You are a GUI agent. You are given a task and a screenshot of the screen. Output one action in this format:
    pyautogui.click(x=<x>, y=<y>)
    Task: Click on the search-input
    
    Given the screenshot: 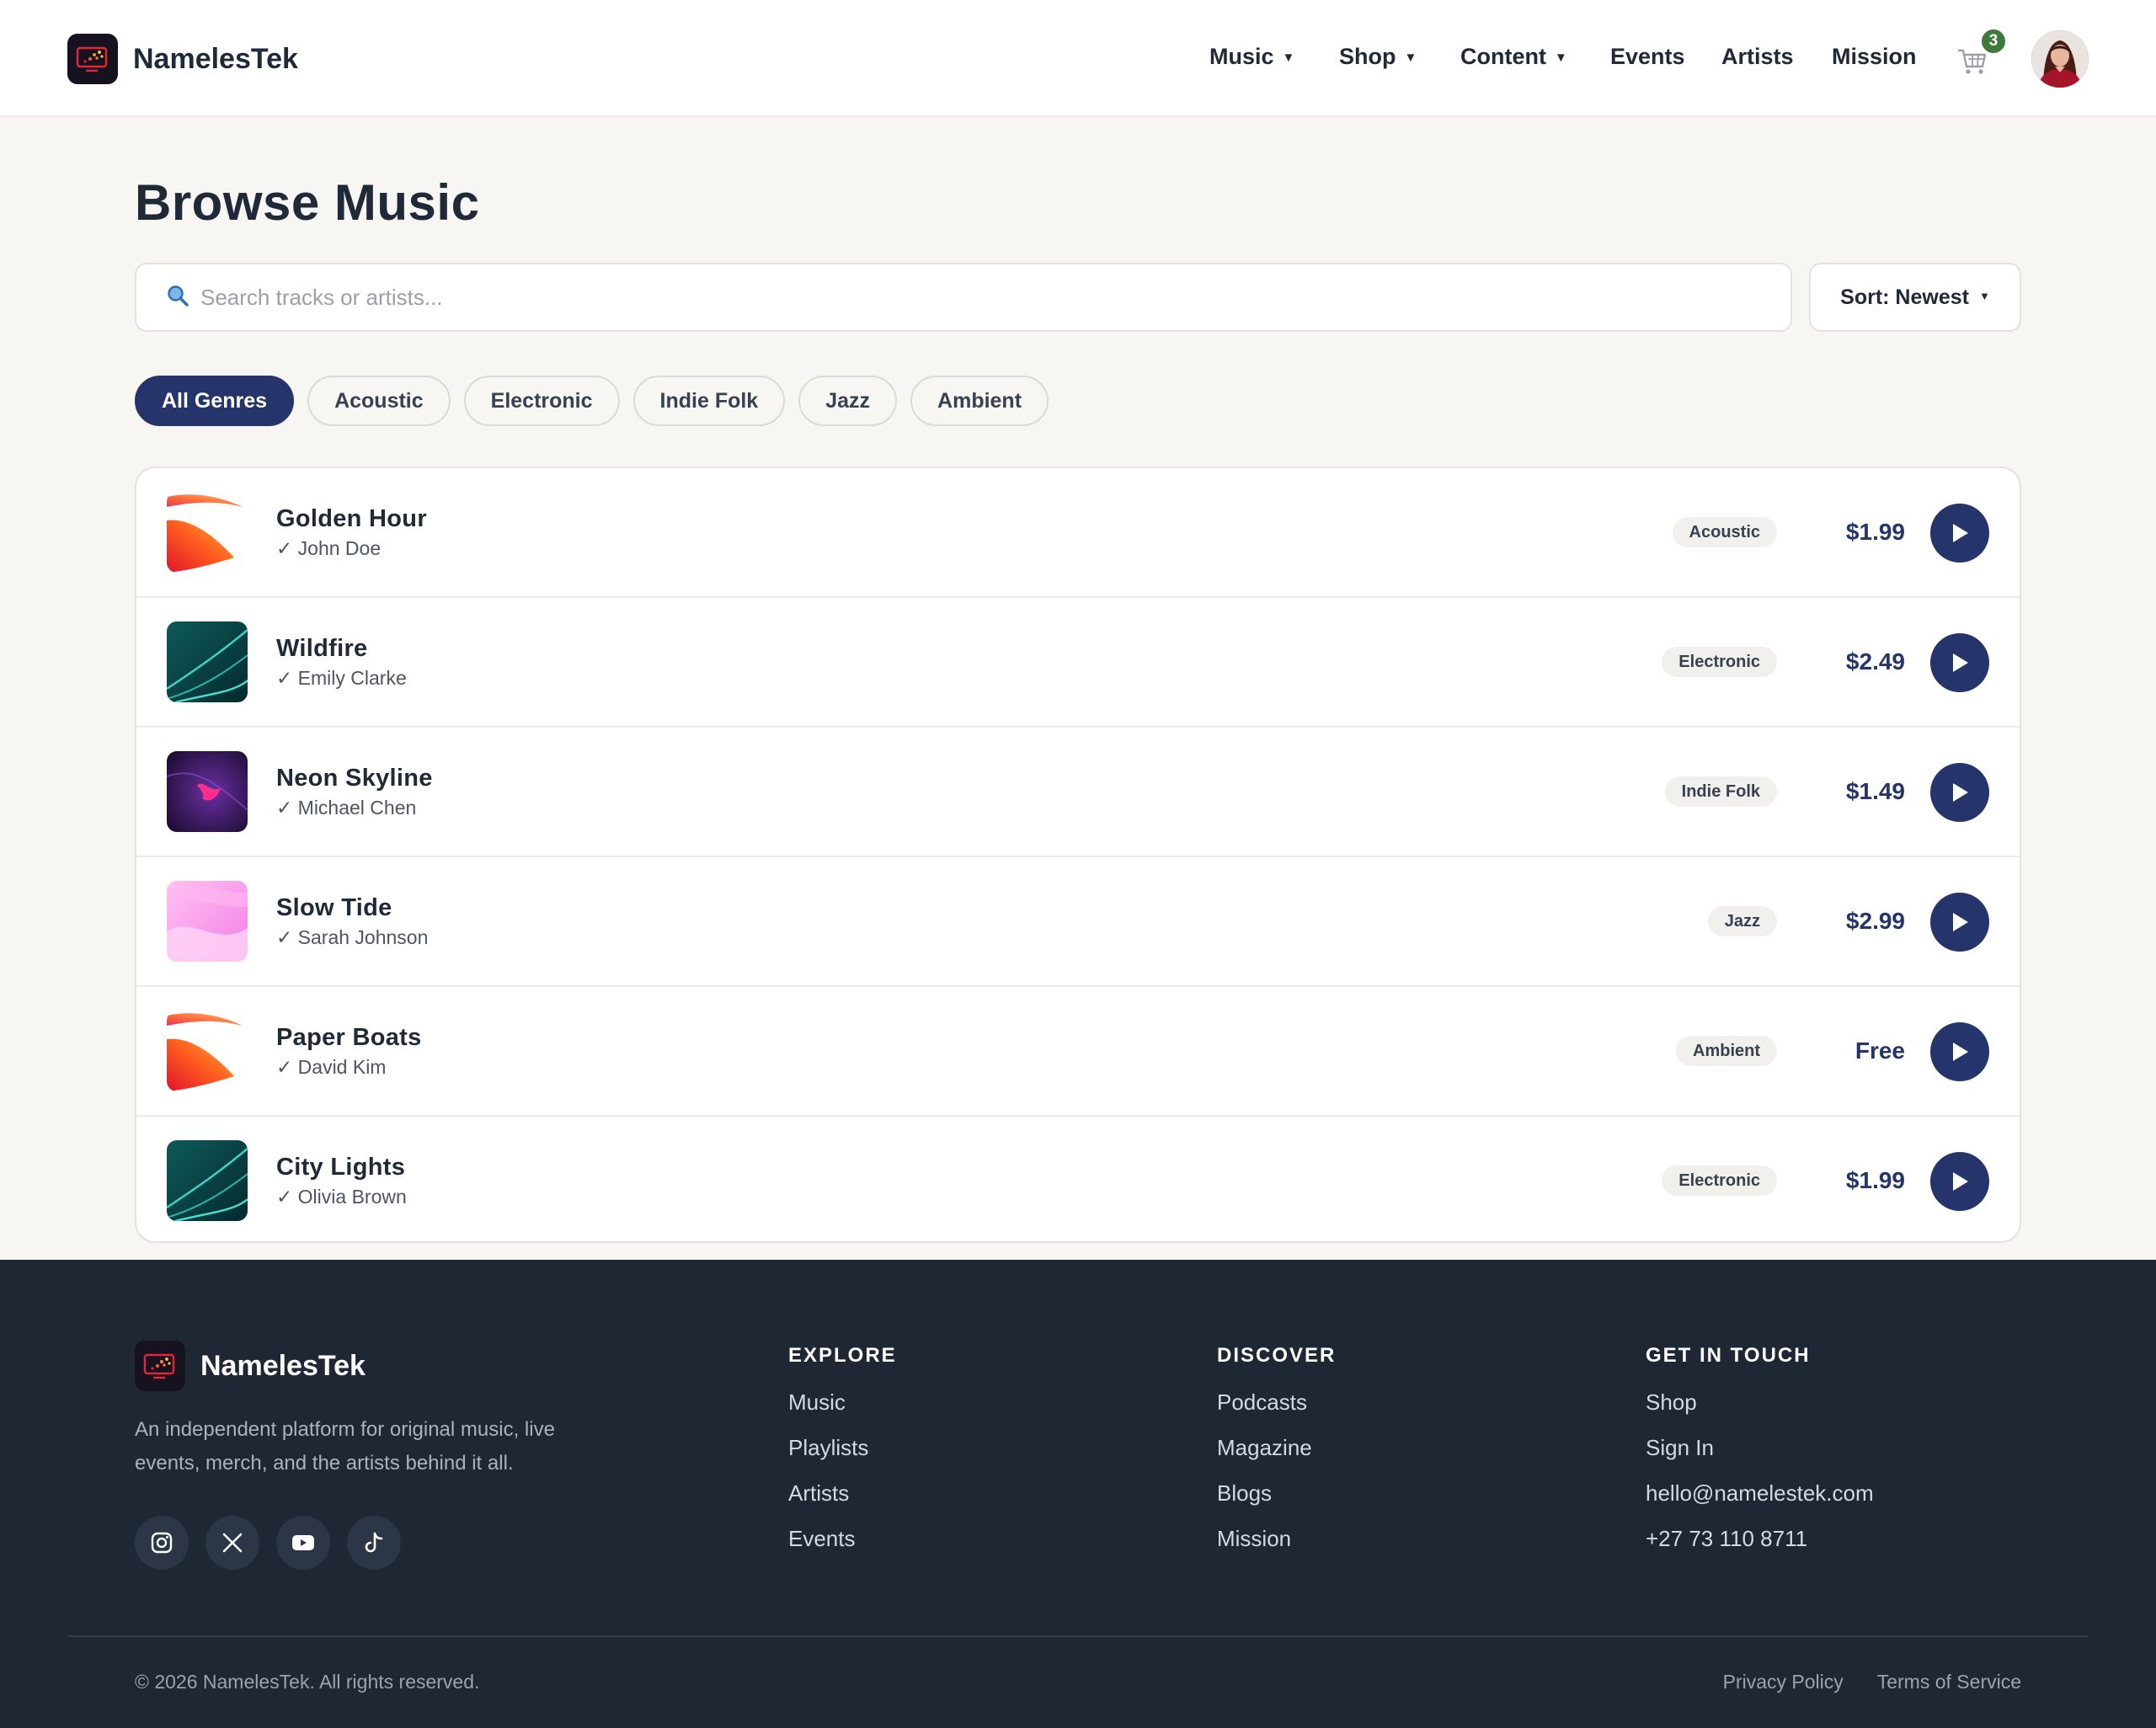 What is the action you would take?
    pyautogui.click(x=958, y=297)
    